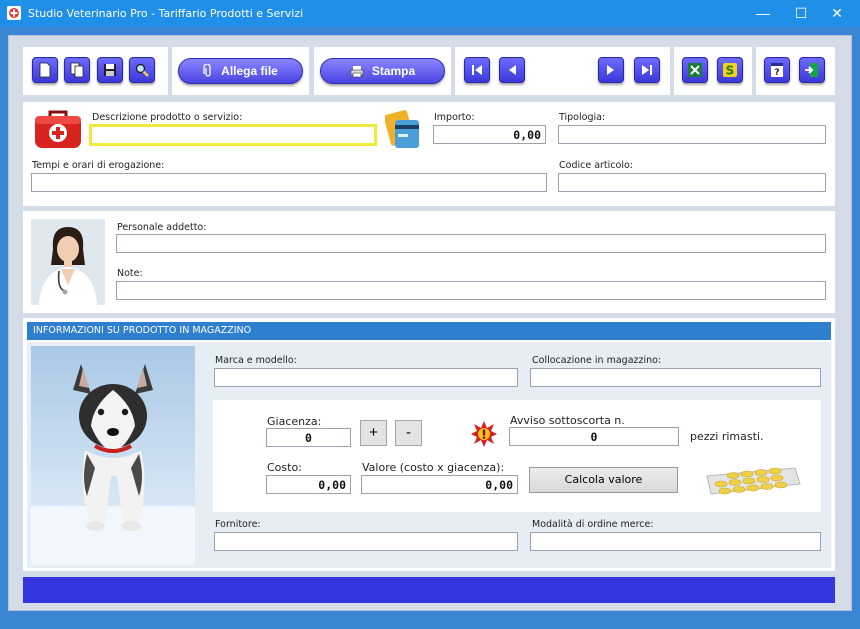 The height and width of the screenshot is (629, 860). What do you see at coordinates (582, 117) in the screenshot?
I see `type-label: Tipologia:` at bounding box center [582, 117].